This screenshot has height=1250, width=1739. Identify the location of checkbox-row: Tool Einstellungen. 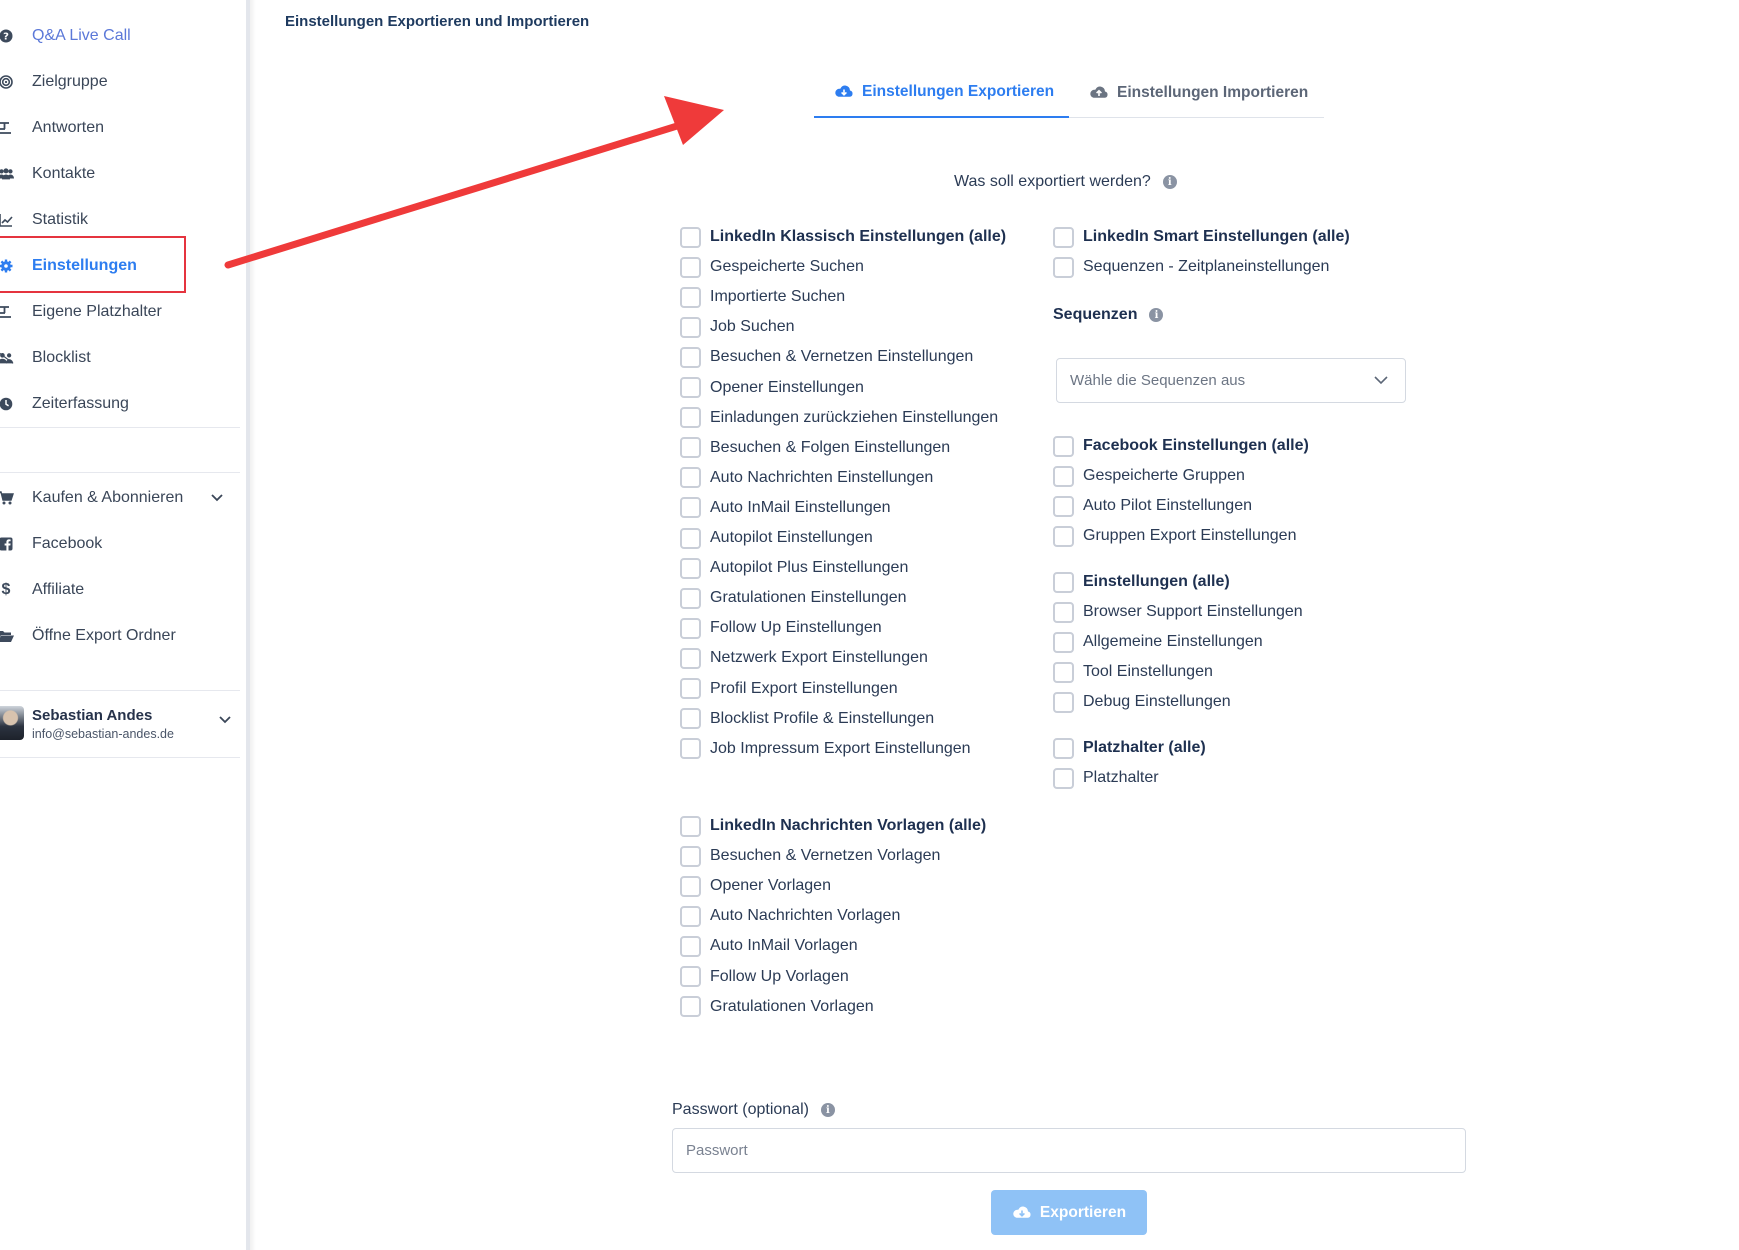
(1133, 672).